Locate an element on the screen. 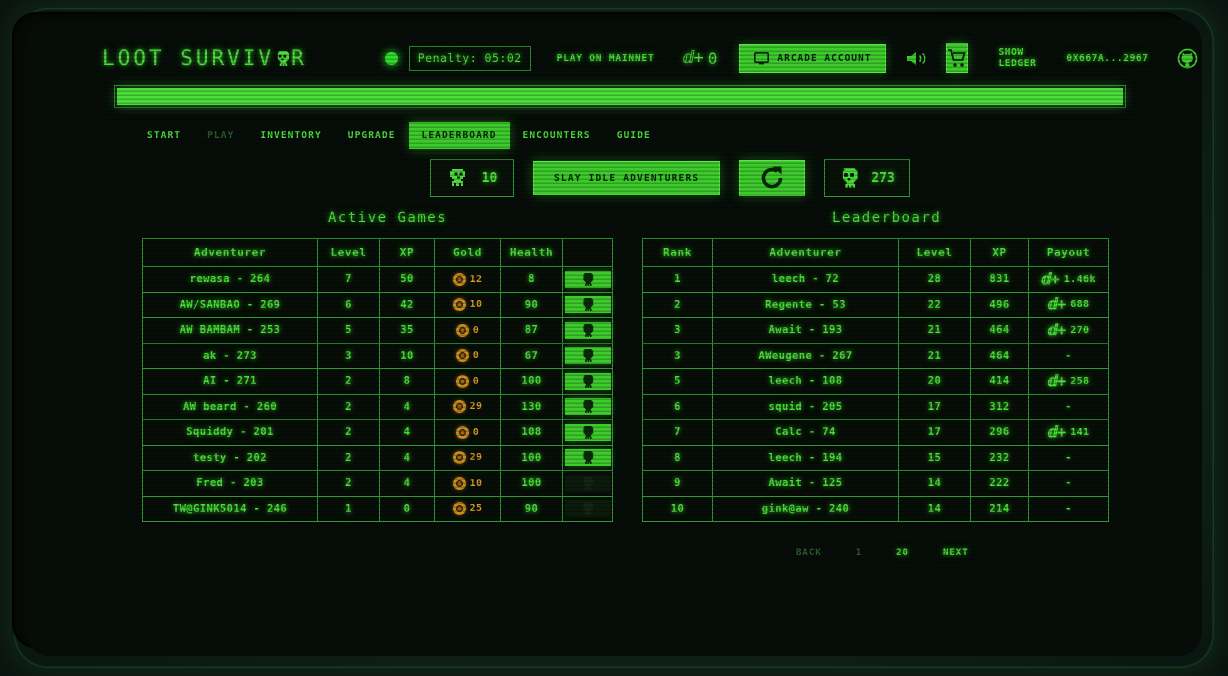  pagination-total-pages: 20 is located at coordinates (902, 553).